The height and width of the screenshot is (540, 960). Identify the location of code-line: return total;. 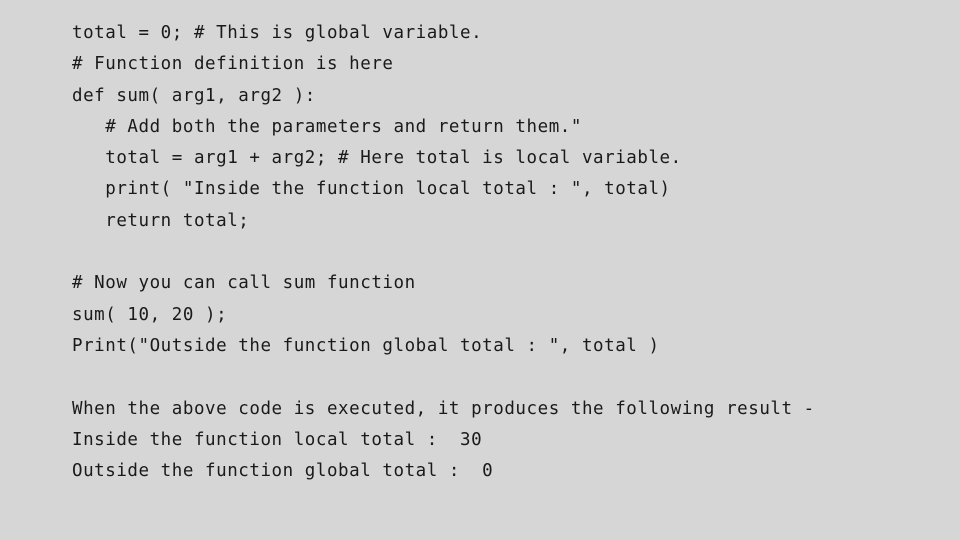
(161, 220).